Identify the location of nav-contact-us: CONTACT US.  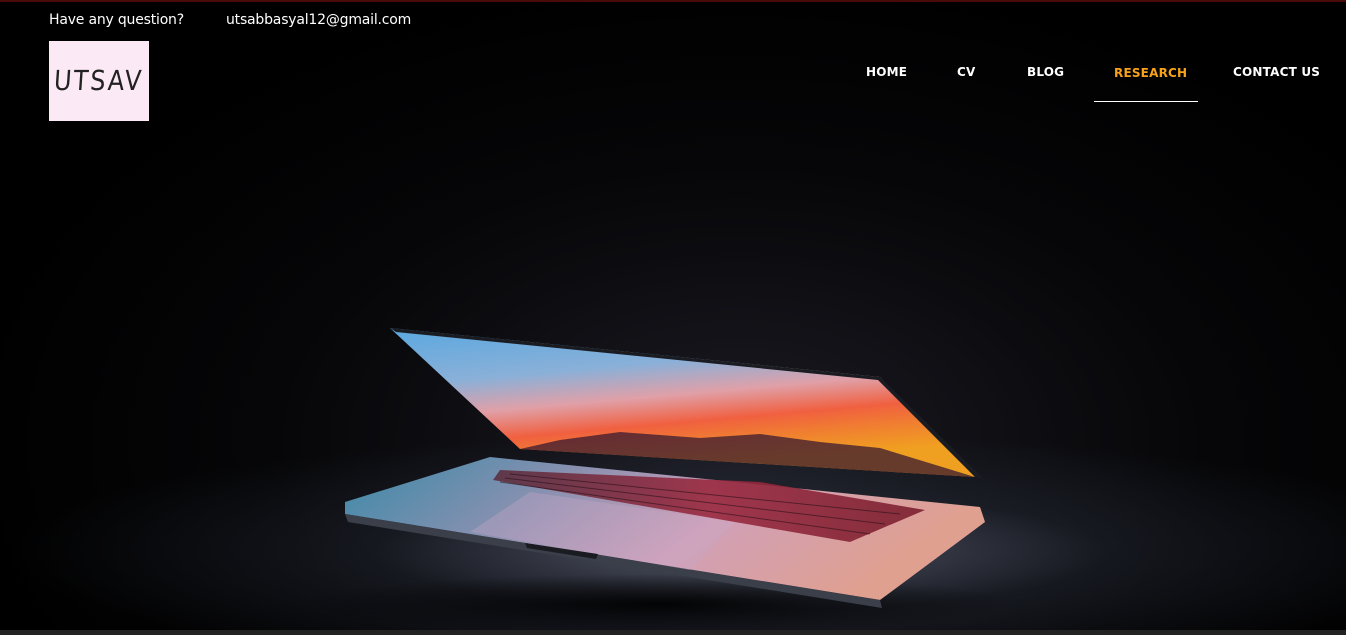
(1276, 72).